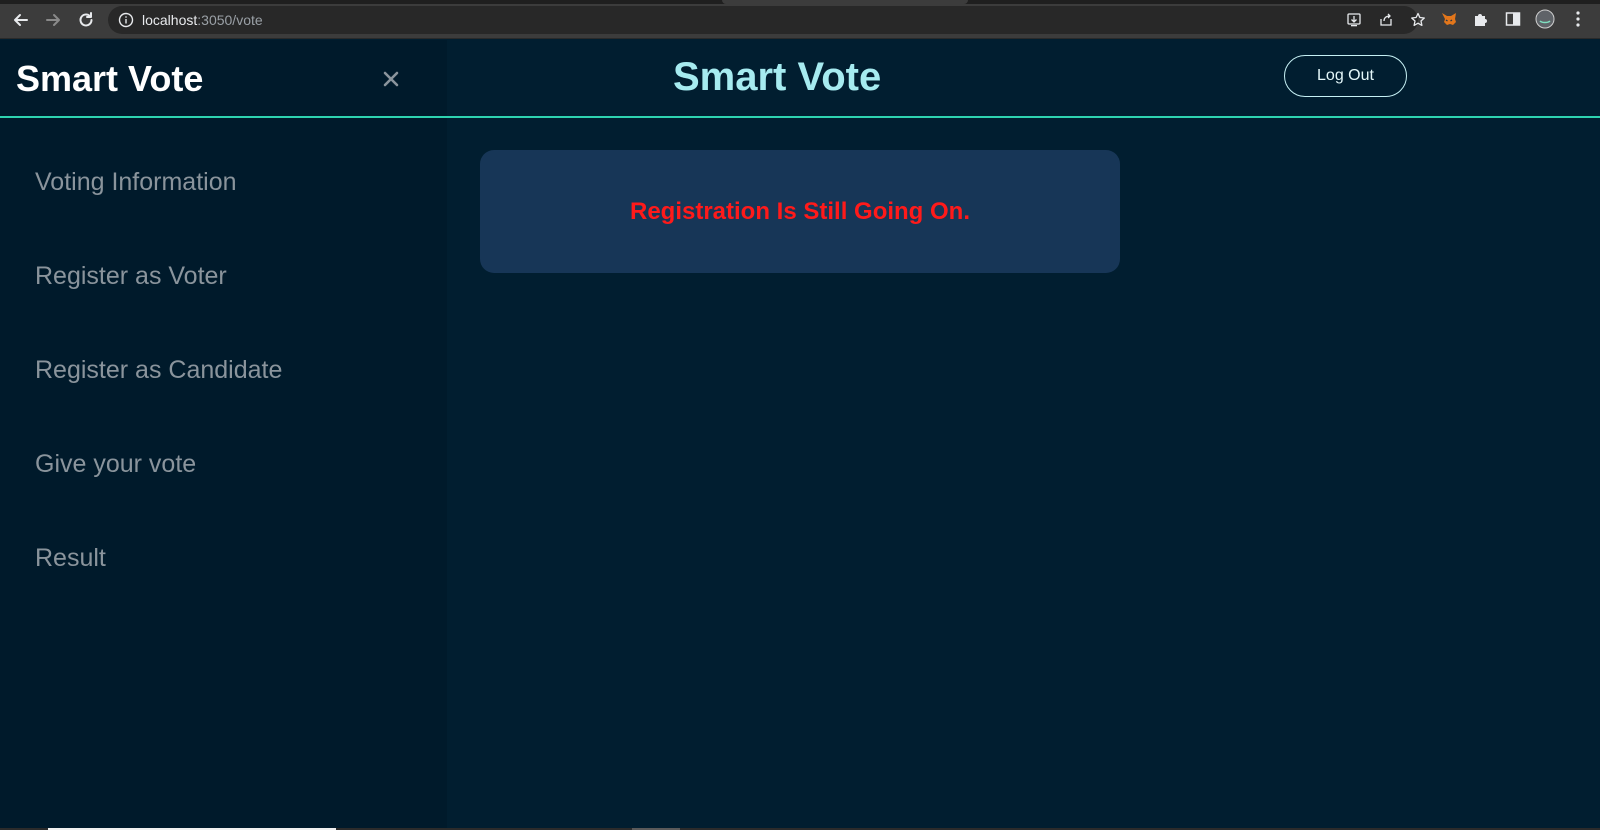 This screenshot has width=1600, height=830. I want to click on sidebar-item-register-voter: Register as Voter, so click(131, 276).